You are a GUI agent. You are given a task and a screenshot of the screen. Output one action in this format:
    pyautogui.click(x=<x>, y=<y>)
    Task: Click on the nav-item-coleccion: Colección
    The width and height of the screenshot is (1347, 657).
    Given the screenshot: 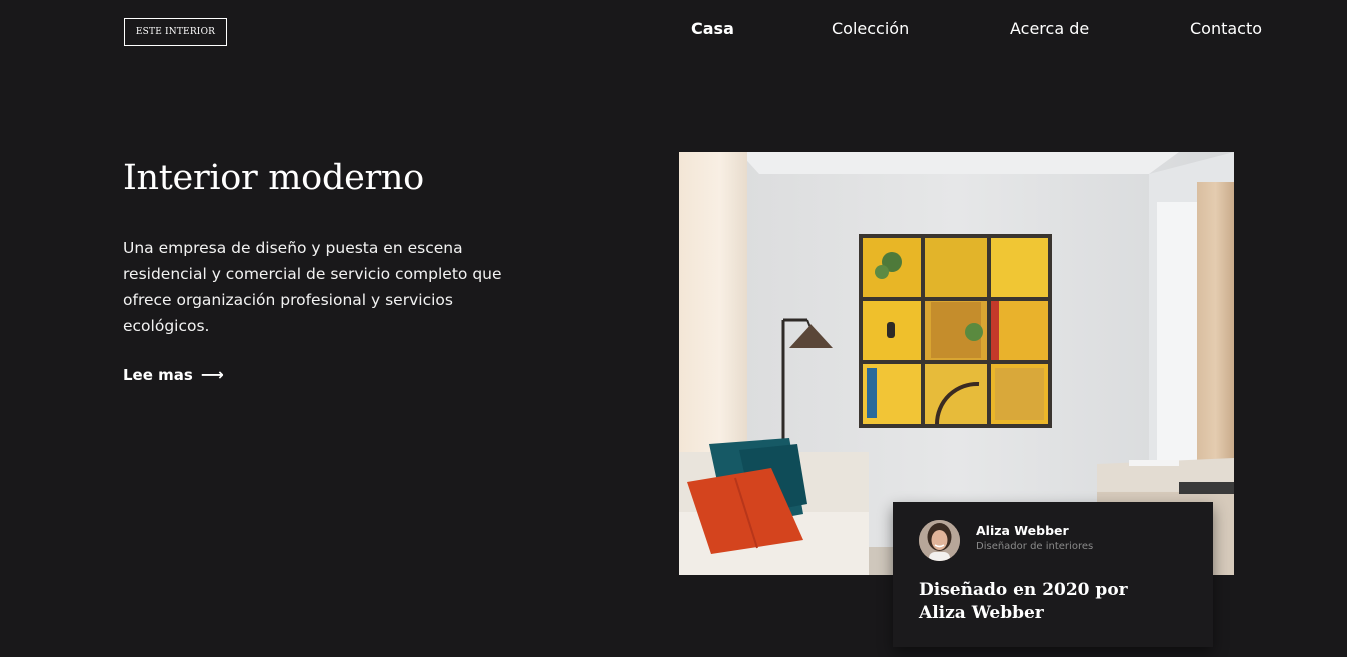 What is the action you would take?
    pyautogui.click(x=870, y=28)
    